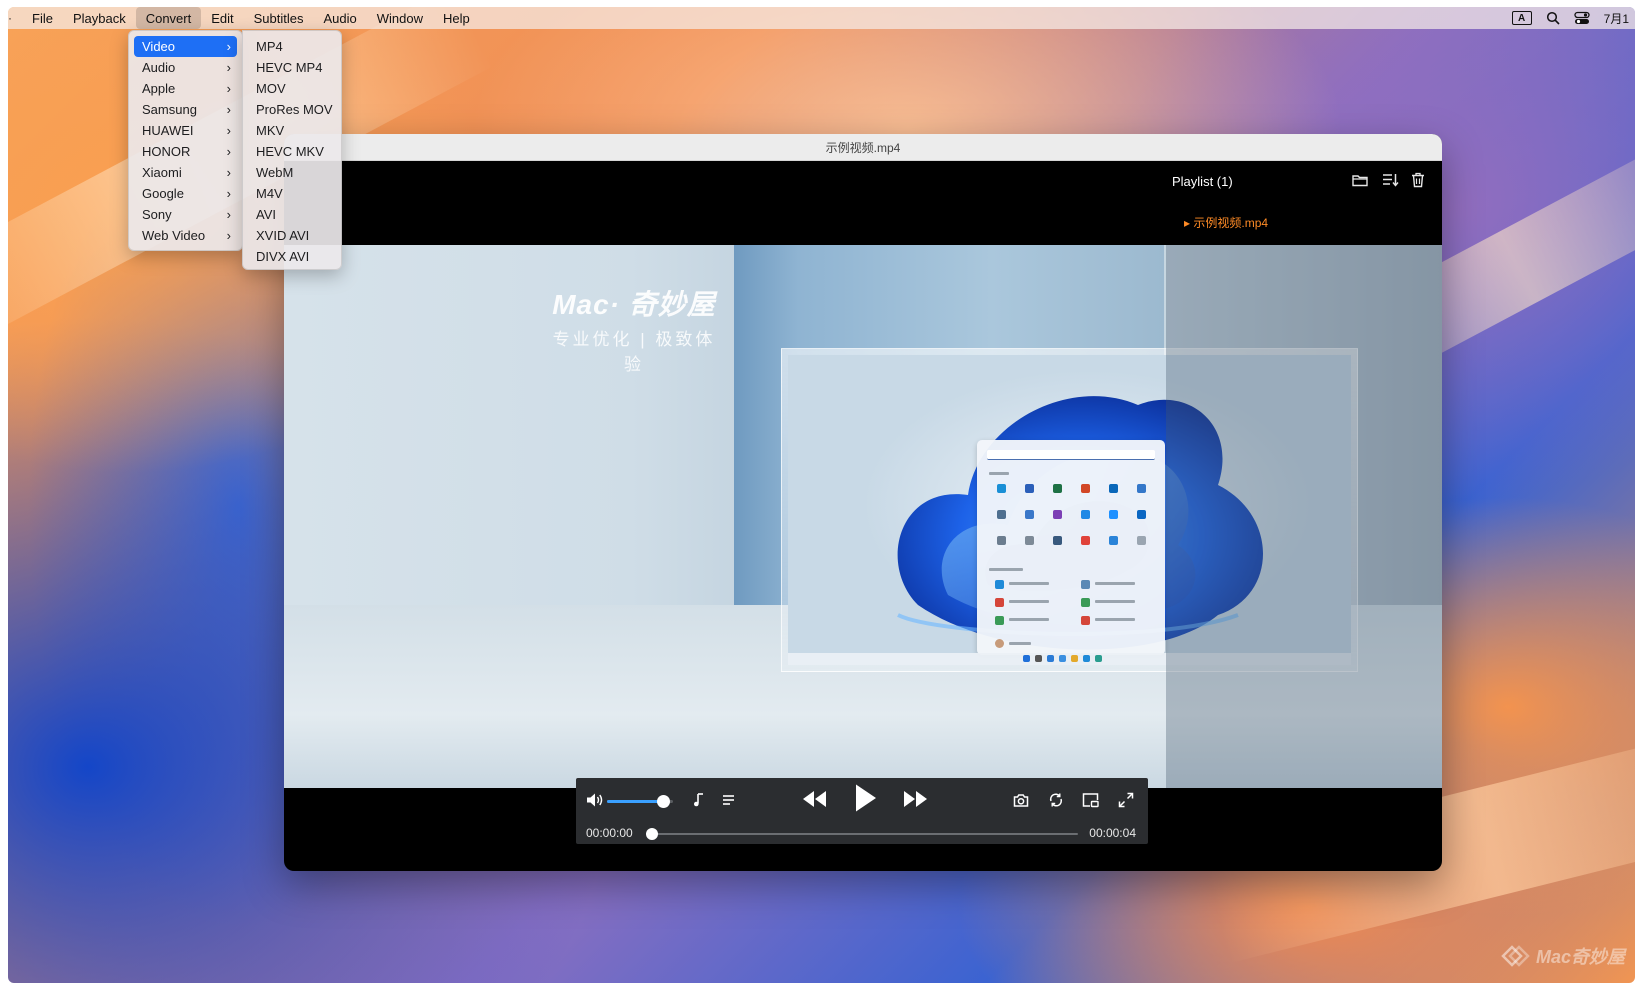 This screenshot has width=1644, height=990. What do you see at coordinates (222, 18) in the screenshot?
I see `menu-edit: Edit` at bounding box center [222, 18].